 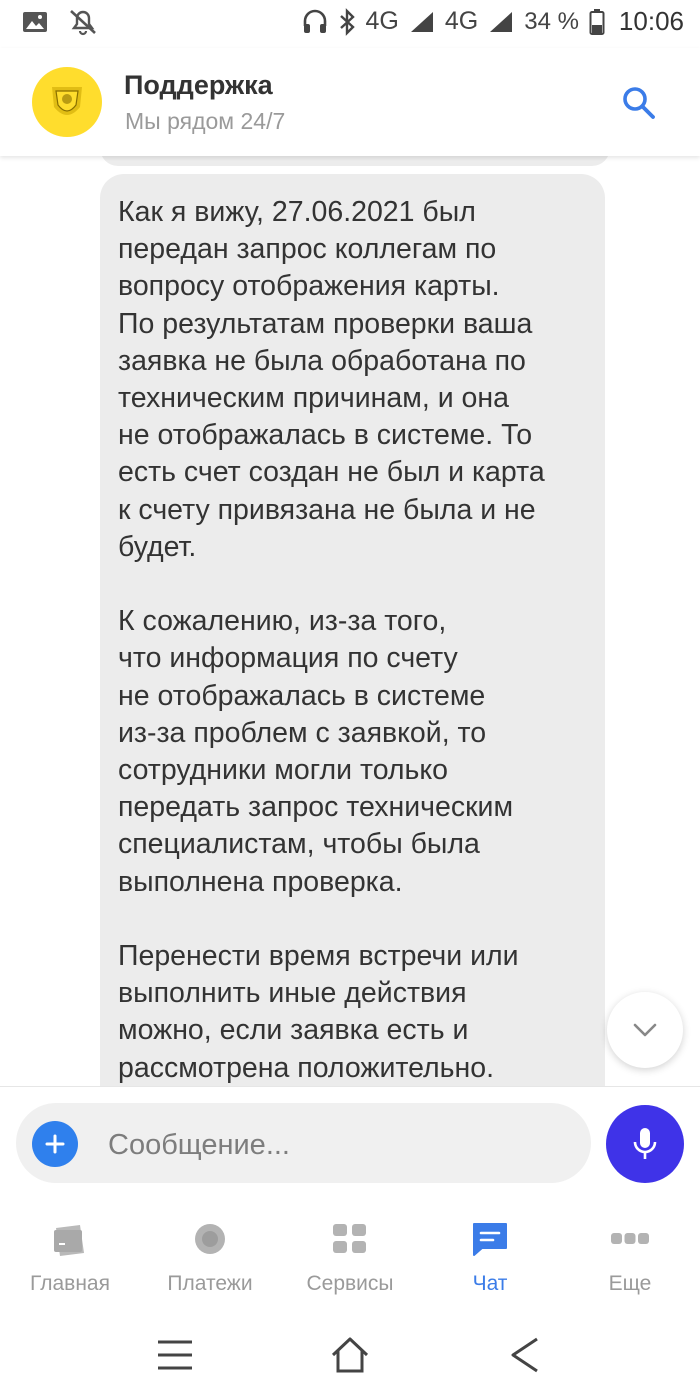 I want to click on clock: 10:06, so click(x=651, y=21).